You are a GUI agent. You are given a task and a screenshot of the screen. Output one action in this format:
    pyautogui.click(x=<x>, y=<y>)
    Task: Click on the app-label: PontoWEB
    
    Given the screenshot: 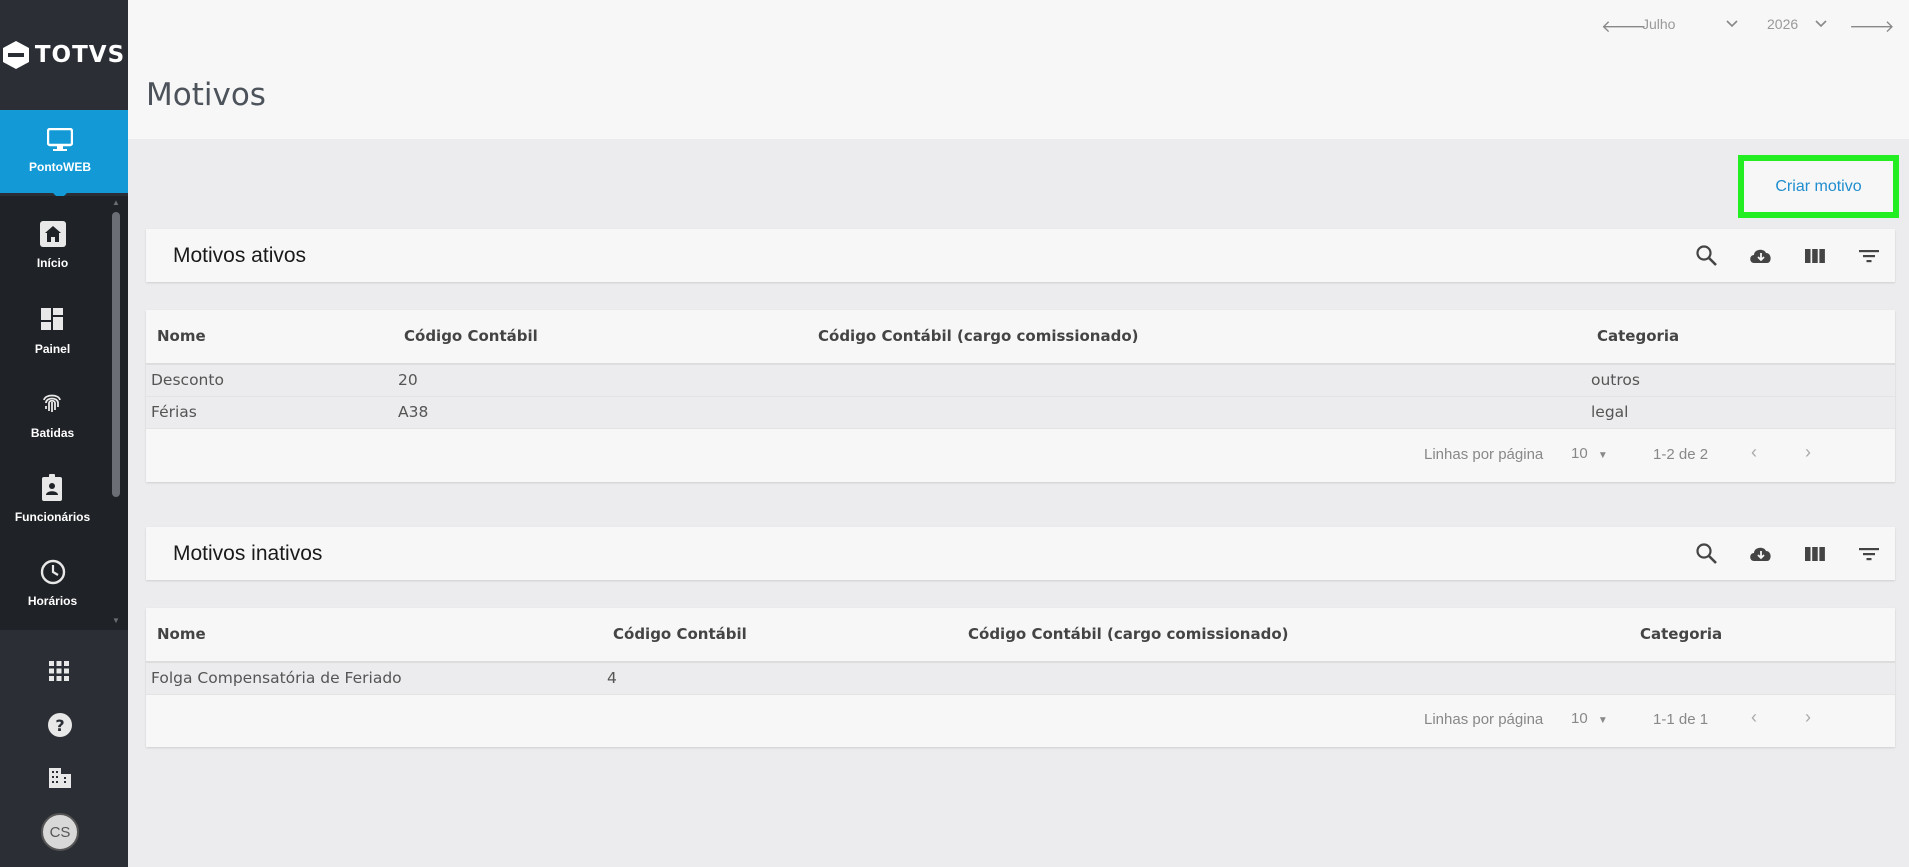 What is the action you would take?
    pyautogui.click(x=60, y=167)
    